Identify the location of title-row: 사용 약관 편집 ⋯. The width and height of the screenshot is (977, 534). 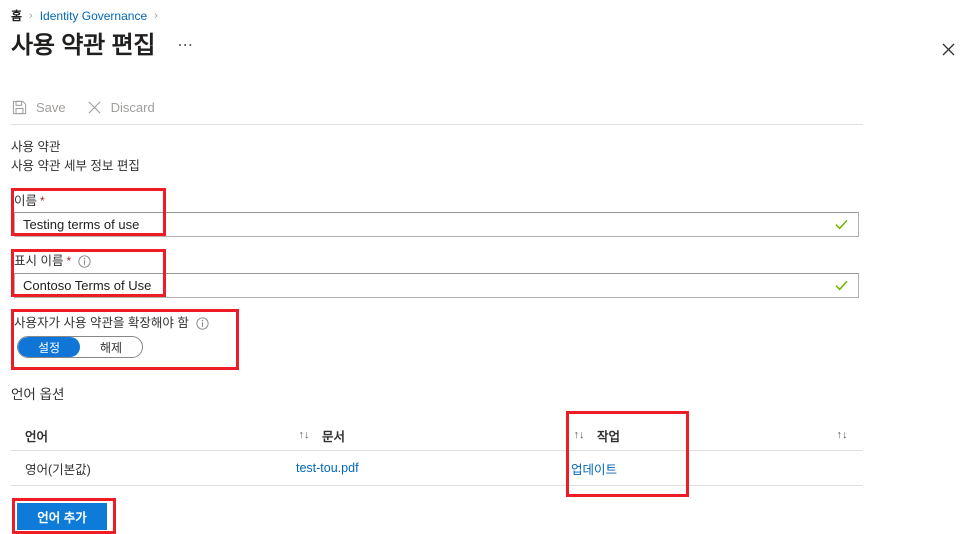
(102, 46).